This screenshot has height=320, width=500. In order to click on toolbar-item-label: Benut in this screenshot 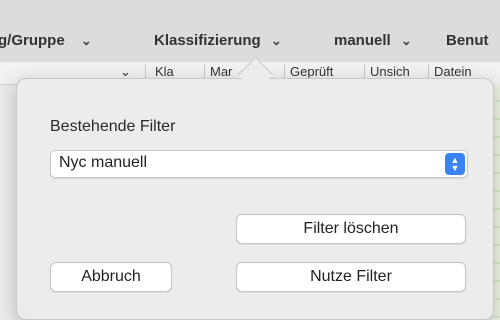, I will do `click(467, 40)`.